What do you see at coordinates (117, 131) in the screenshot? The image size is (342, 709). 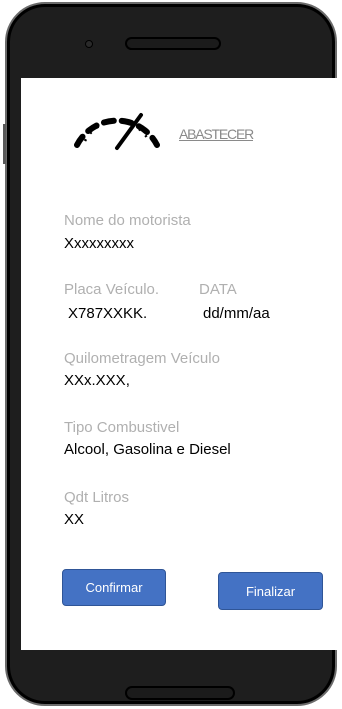 I see `speedometer-icon` at bounding box center [117, 131].